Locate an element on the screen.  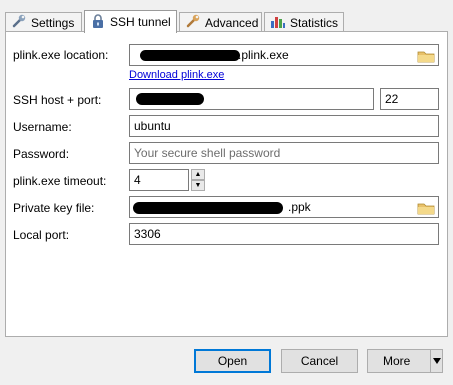
local-port-field: 3306 is located at coordinates (284, 234).